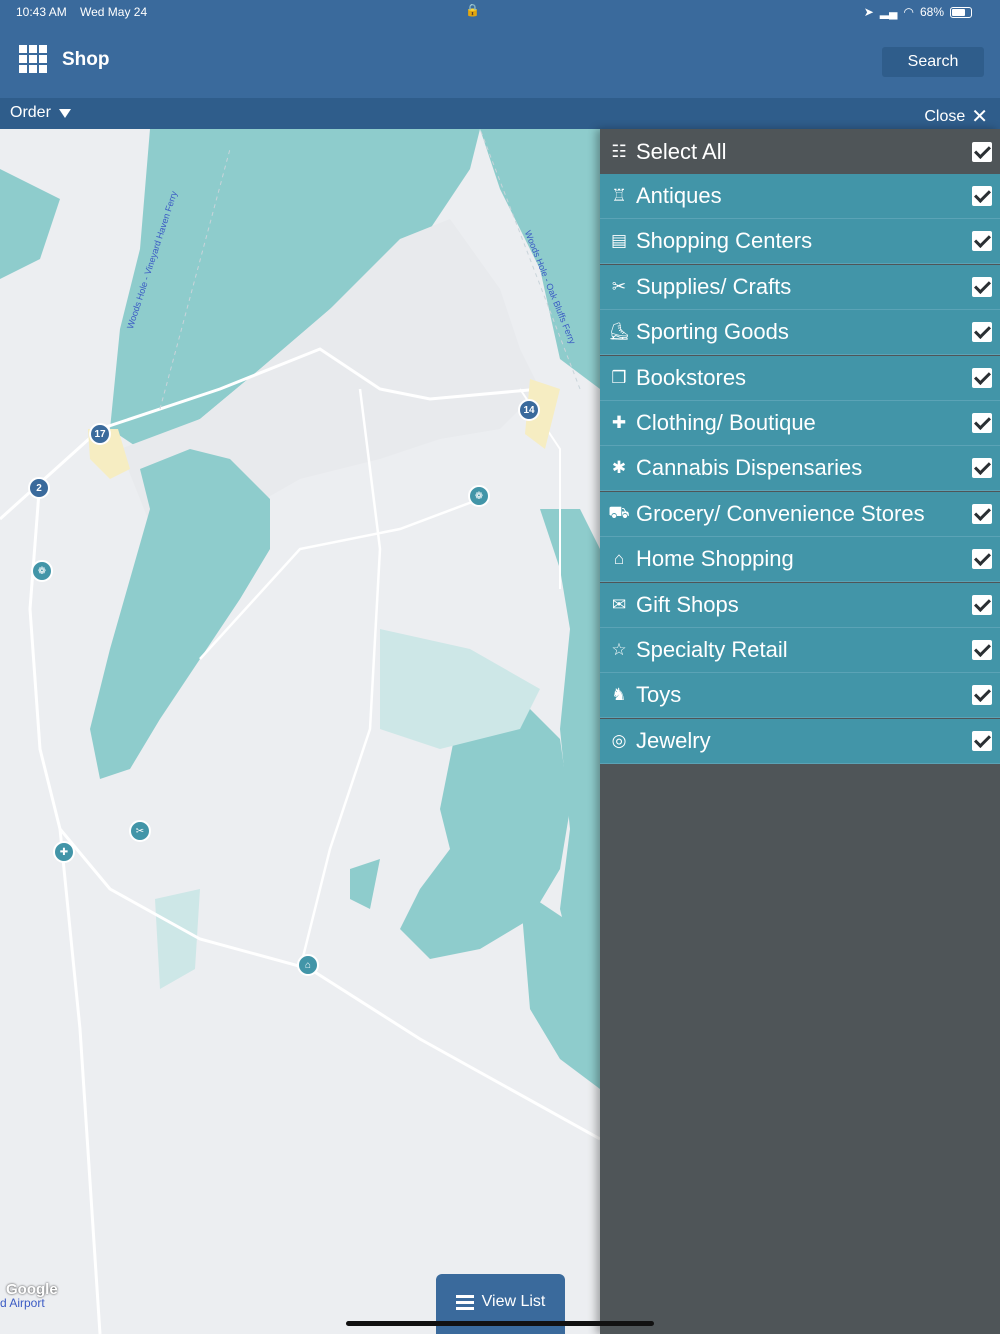 Image resolution: width=1000 pixels, height=1334 pixels. I want to click on filter-row-bookstores: ❒ Bookstores, so click(800, 378).